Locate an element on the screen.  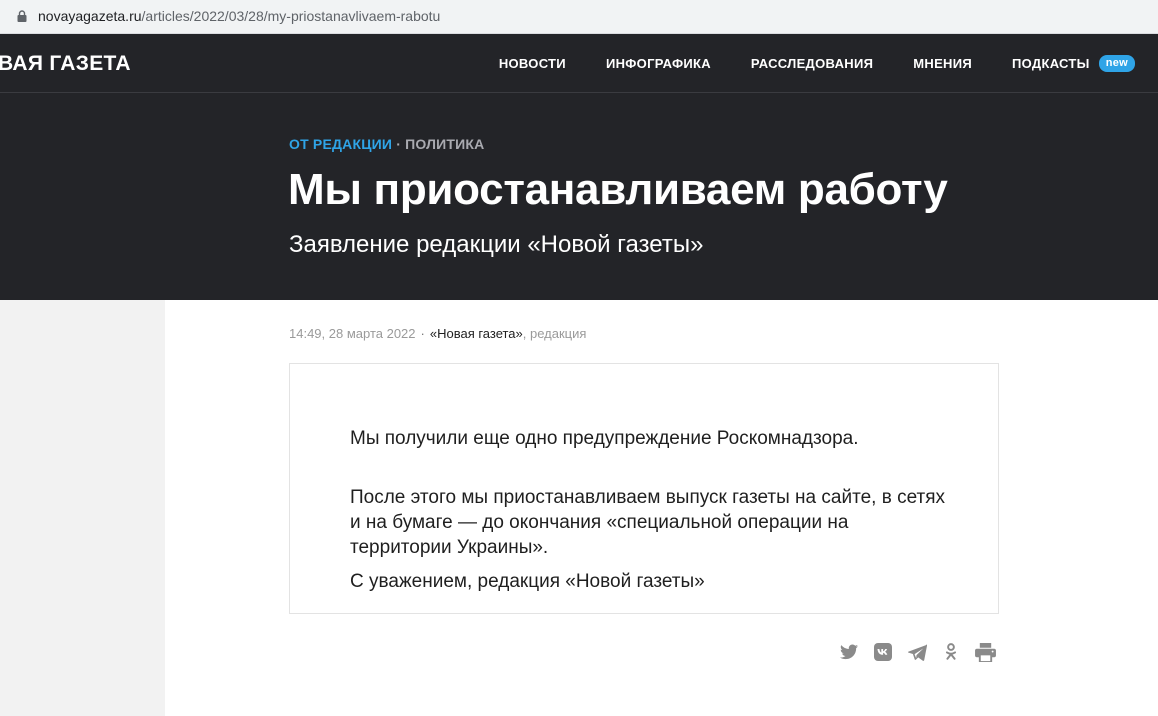
lock-icon is located at coordinates (22, 16).